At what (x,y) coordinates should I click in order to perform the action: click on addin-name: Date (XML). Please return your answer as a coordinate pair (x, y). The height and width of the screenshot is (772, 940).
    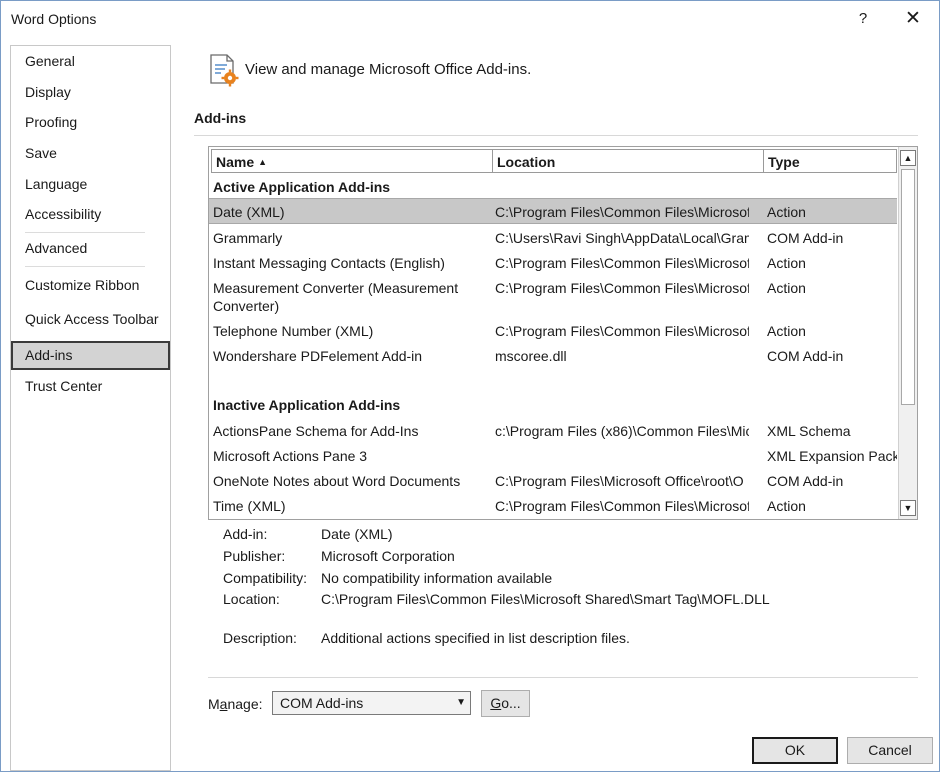
    Looking at the image, I should click on (249, 212).